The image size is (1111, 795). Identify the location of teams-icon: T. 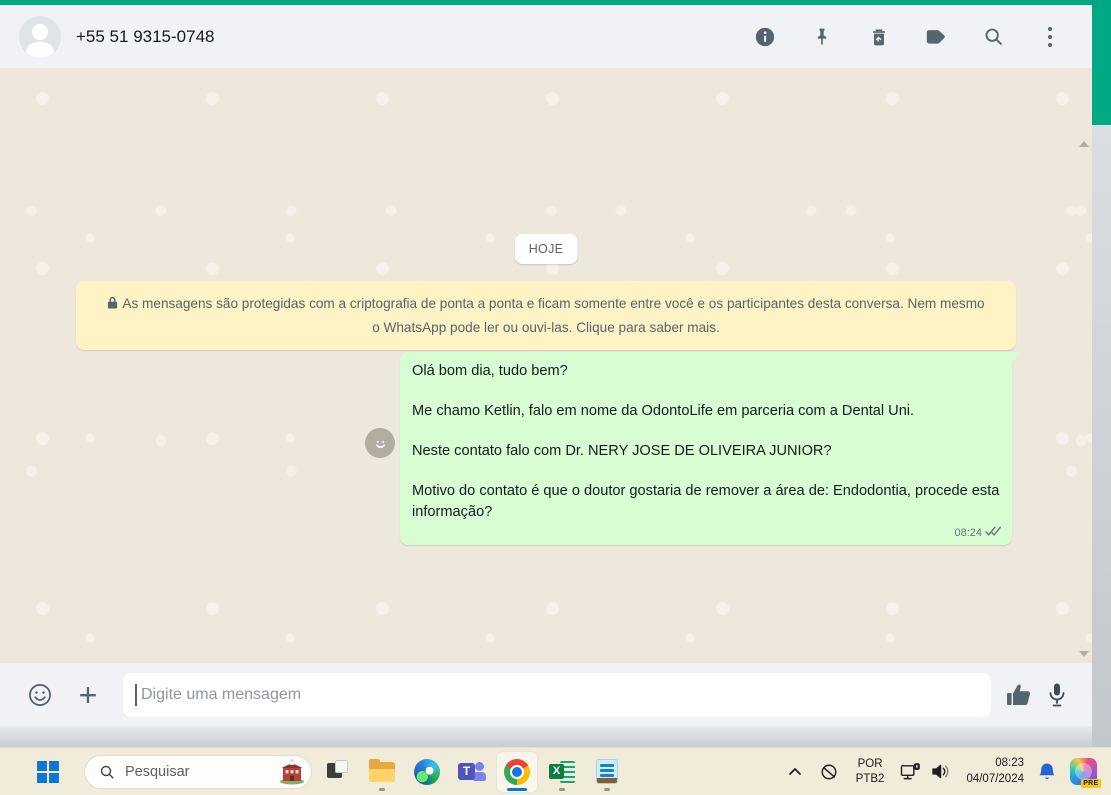
(472, 772).